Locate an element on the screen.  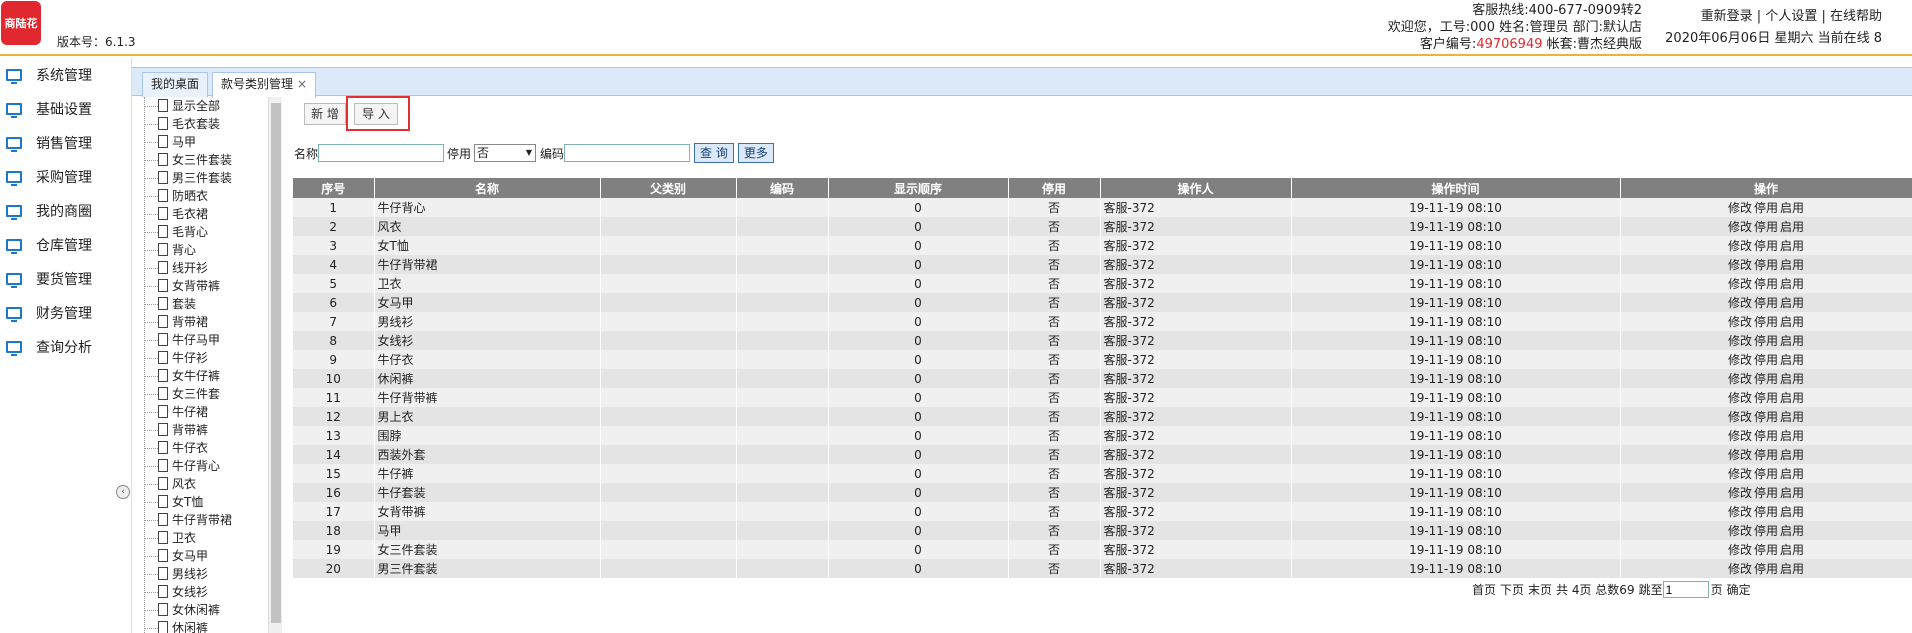
tree-item: 背带裤 is located at coordinates (205, 430).